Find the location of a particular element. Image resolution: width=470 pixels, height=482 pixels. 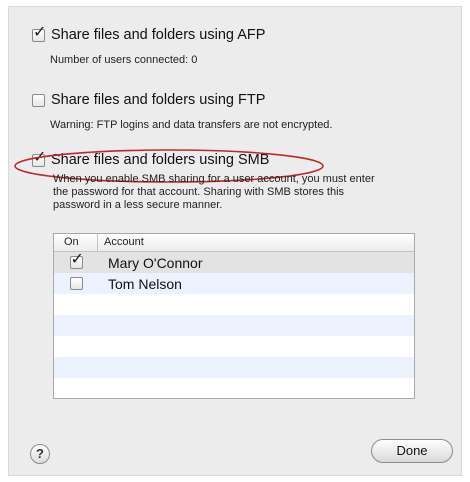

account-name: Mary O'Connor is located at coordinates (155, 262).